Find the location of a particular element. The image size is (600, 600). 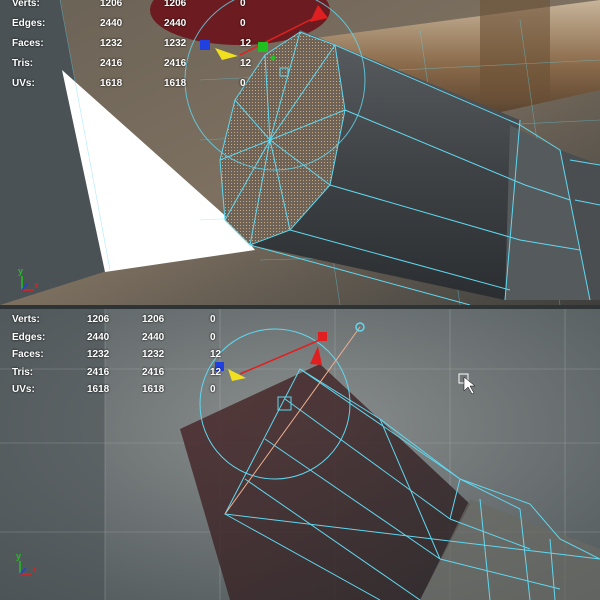

z-axis-handle is located at coordinates (205, 45).